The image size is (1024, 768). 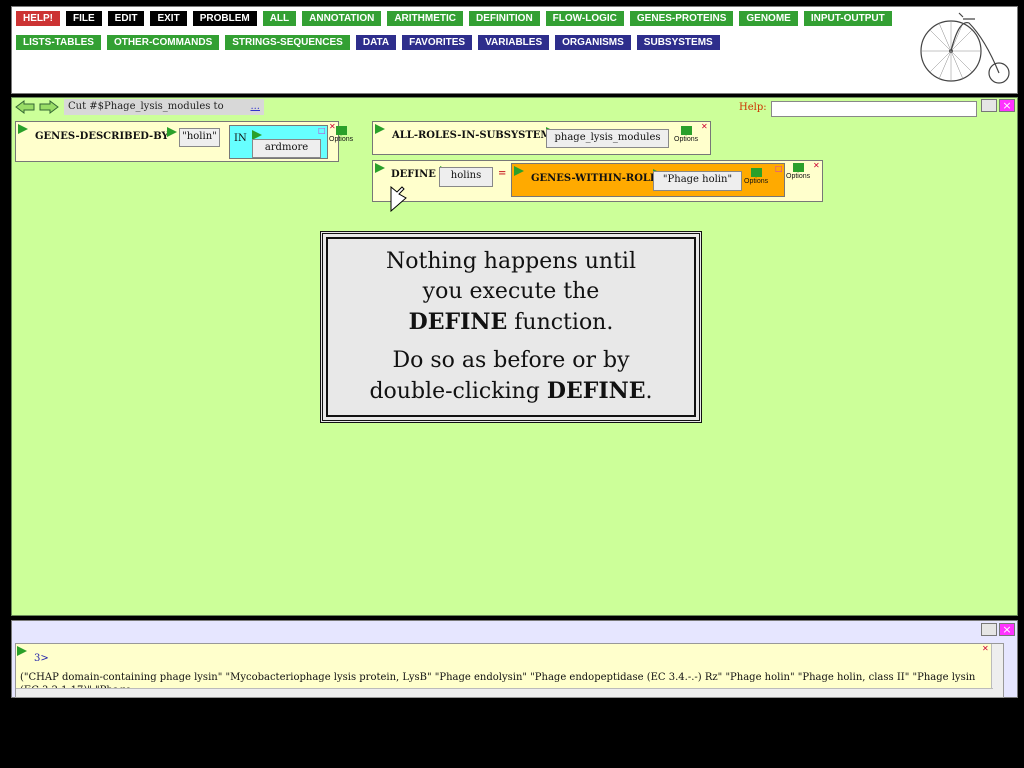 What do you see at coordinates (376, 42) in the screenshot?
I see `menu-button-data: DATA` at bounding box center [376, 42].